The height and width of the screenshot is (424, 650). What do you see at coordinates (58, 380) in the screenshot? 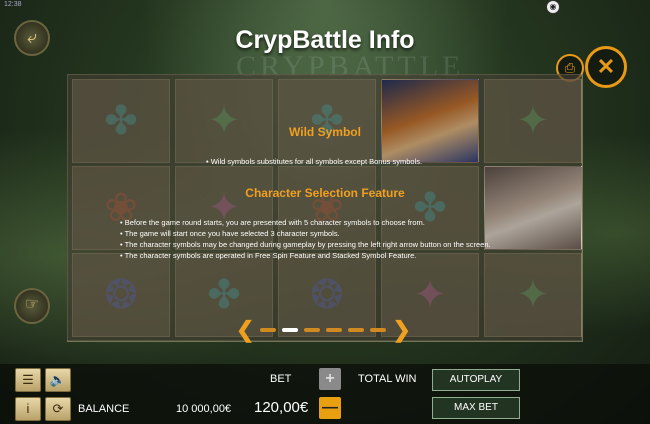
I see `sound-icon: 🔈` at bounding box center [58, 380].